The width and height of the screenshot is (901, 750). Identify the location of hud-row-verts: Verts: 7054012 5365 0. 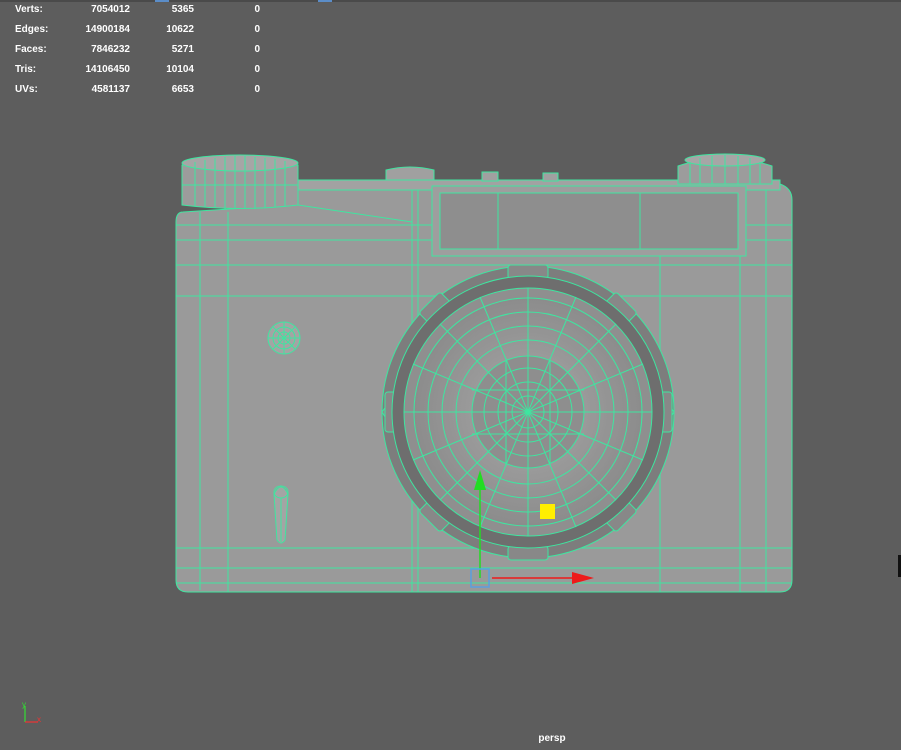
(140, 10).